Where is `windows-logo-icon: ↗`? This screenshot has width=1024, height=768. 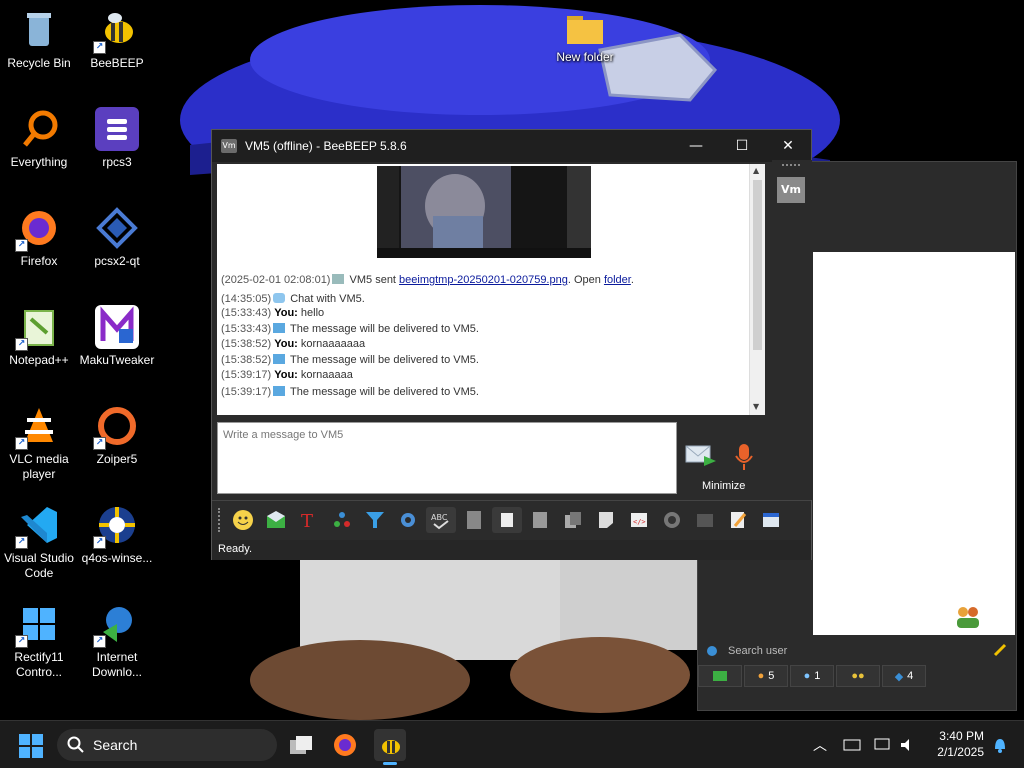 windows-logo-icon: ↗ is located at coordinates (38, 625).